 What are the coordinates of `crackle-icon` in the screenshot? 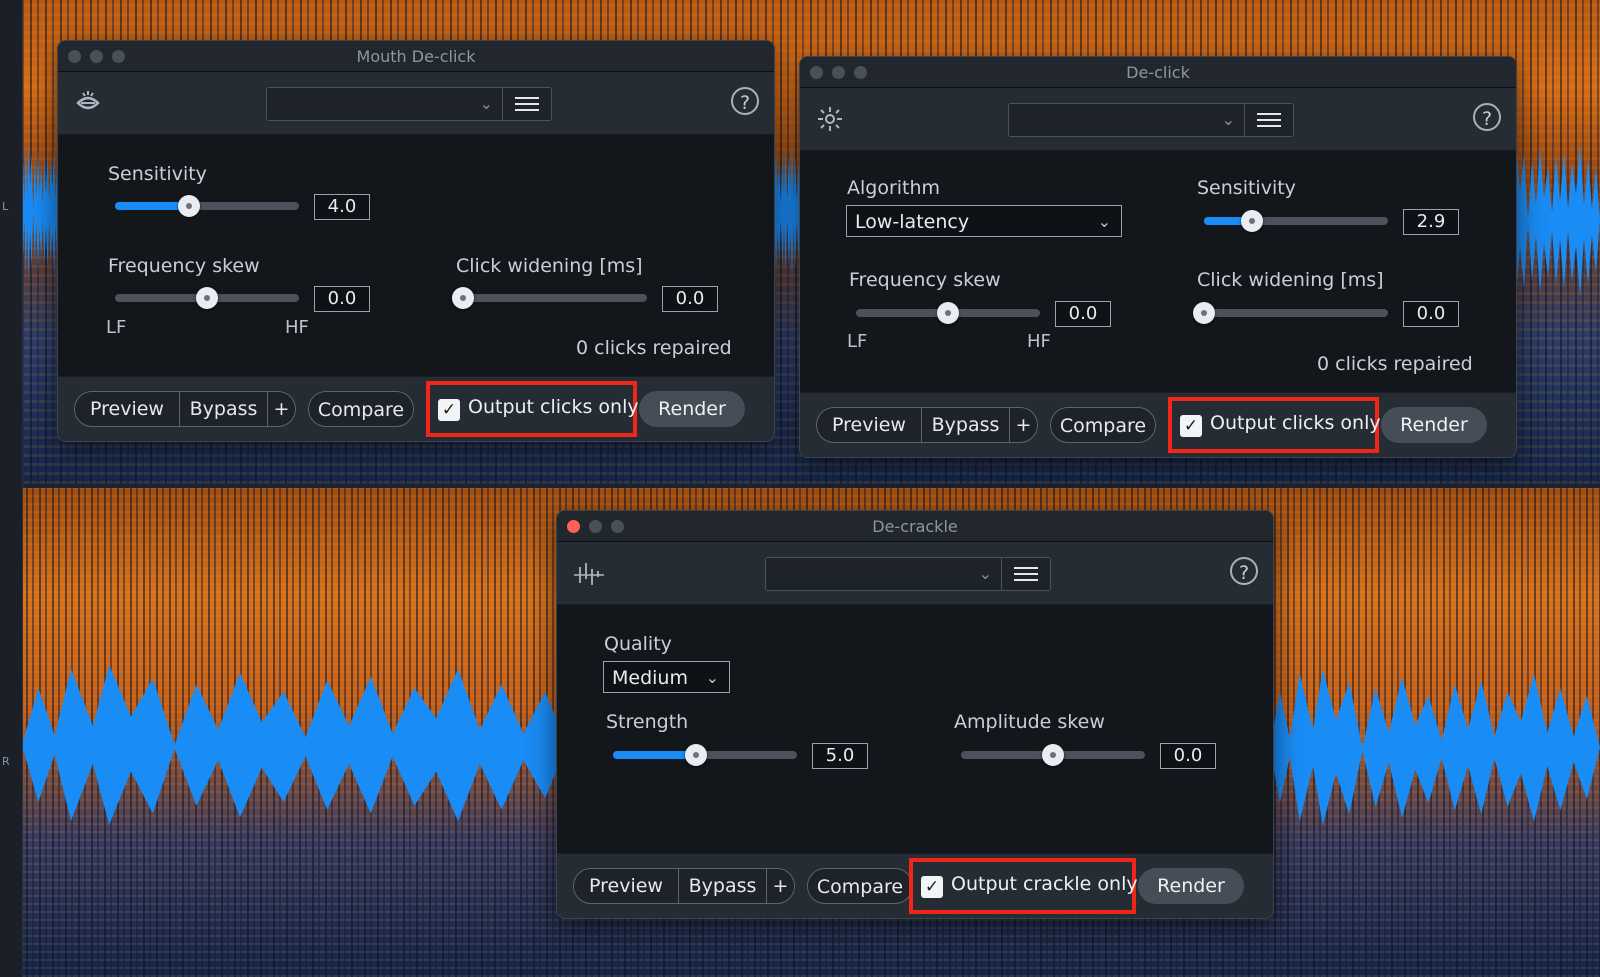 It's located at (589, 574).